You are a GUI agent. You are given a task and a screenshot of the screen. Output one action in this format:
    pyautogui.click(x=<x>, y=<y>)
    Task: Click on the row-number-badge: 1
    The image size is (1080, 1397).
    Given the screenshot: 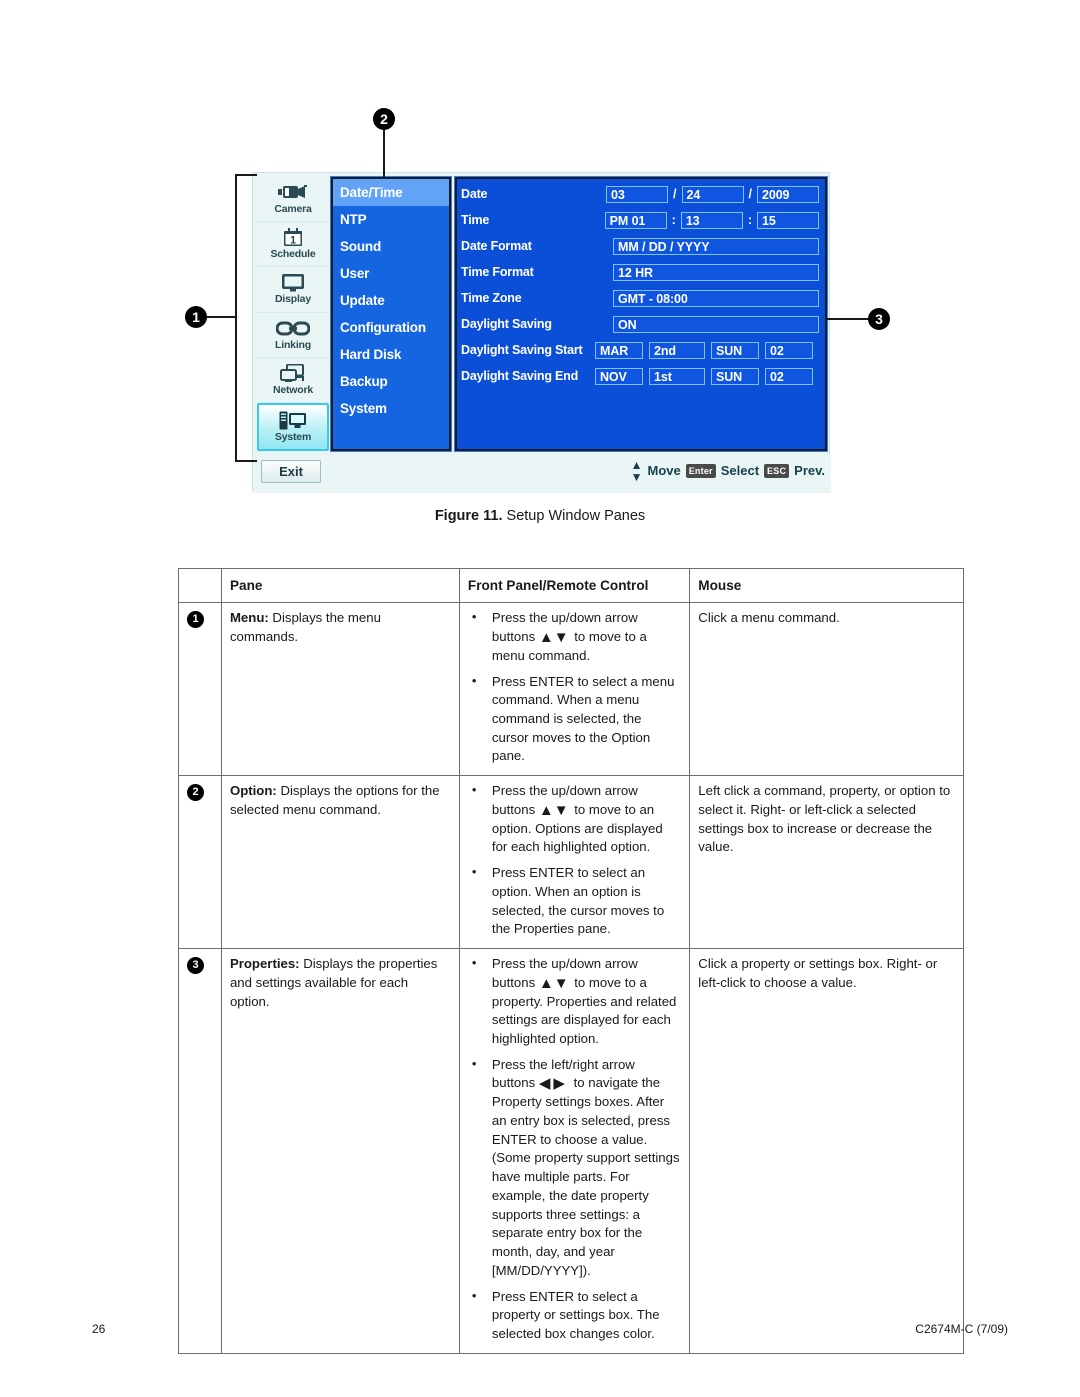 What is the action you would take?
    pyautogui.click(x=195, y=620)
    